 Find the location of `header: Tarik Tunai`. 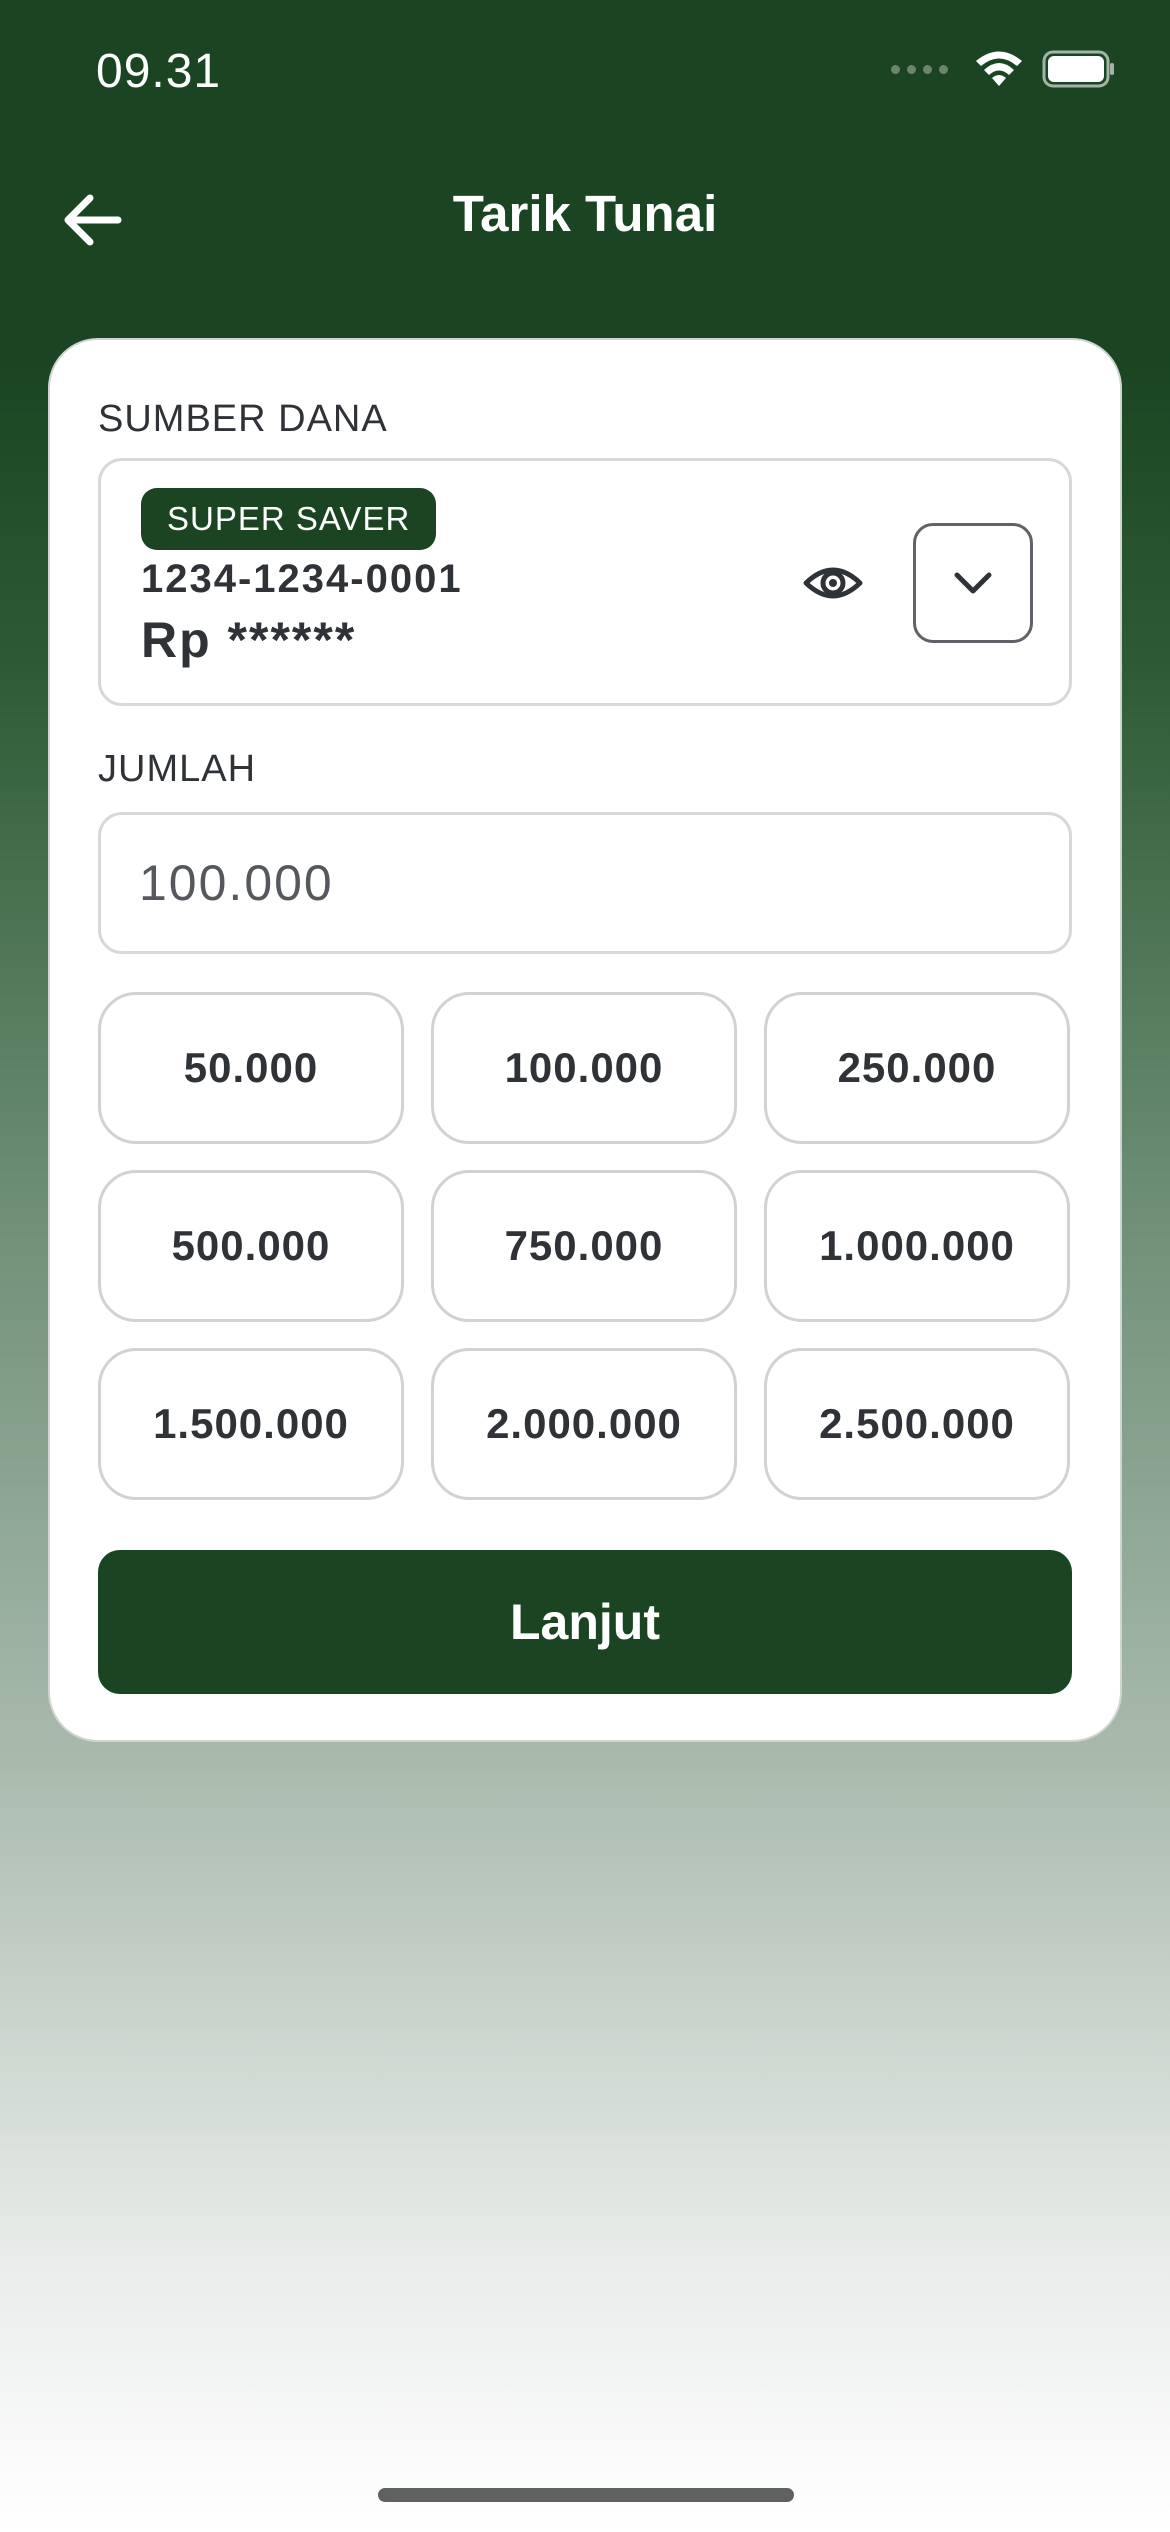

header: Tarik Tunai is located at coordinates (585, 218).